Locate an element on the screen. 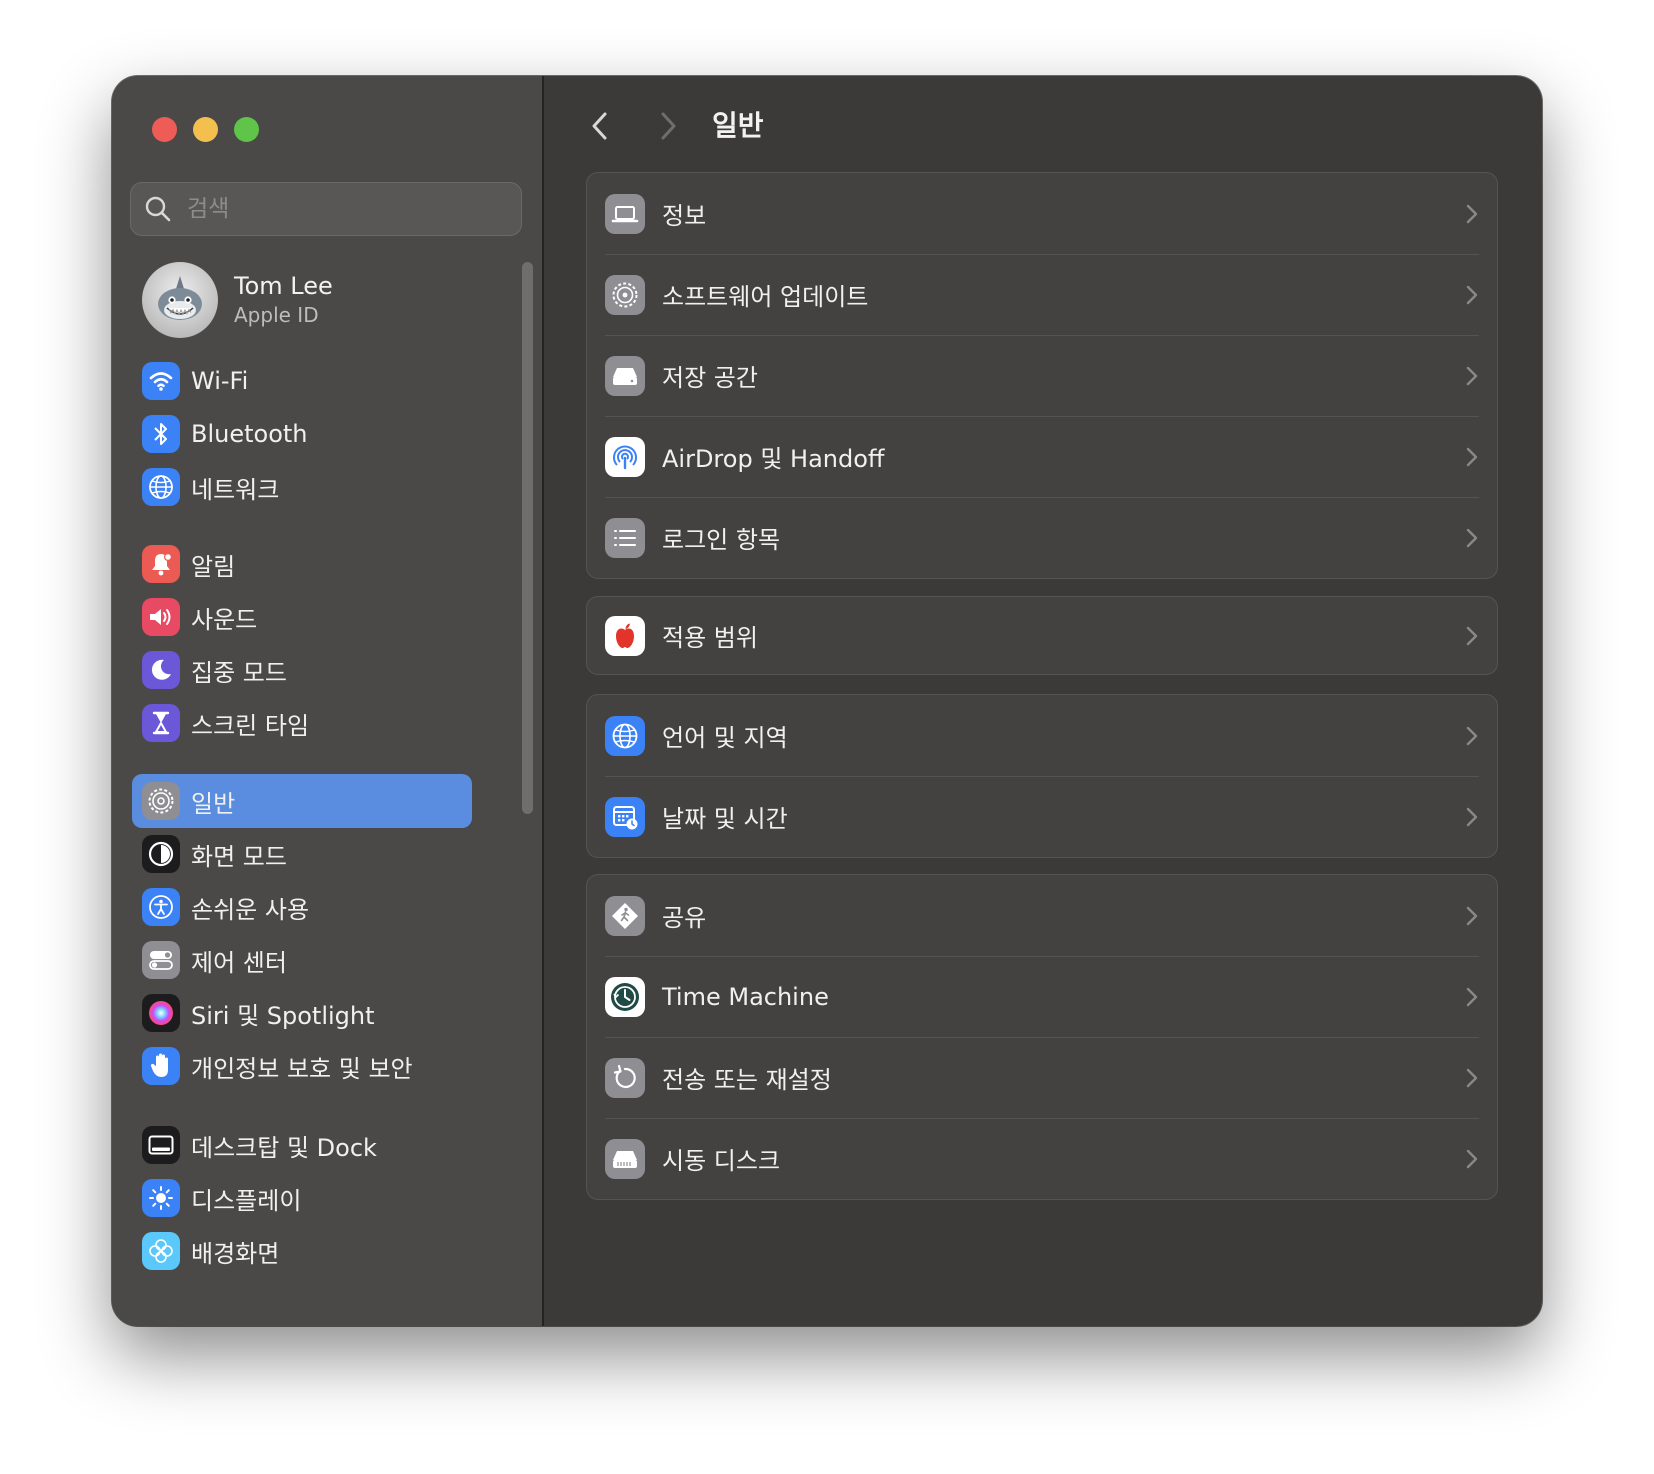  wifi-icon is located at coordinates (161, 381).